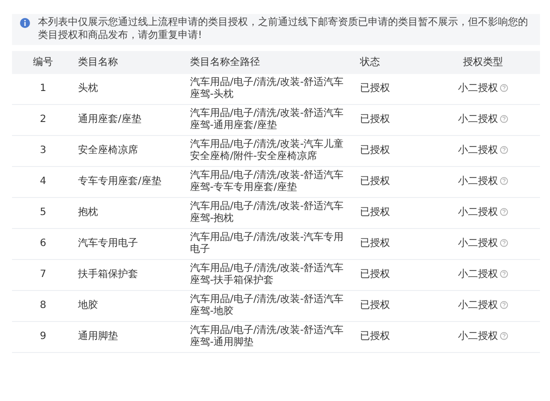  I want to click on table-cell: 汽车用品/电子/清洗/改装-舒适汽车座驾-专车专用座套/座垫, so click(267, 181).